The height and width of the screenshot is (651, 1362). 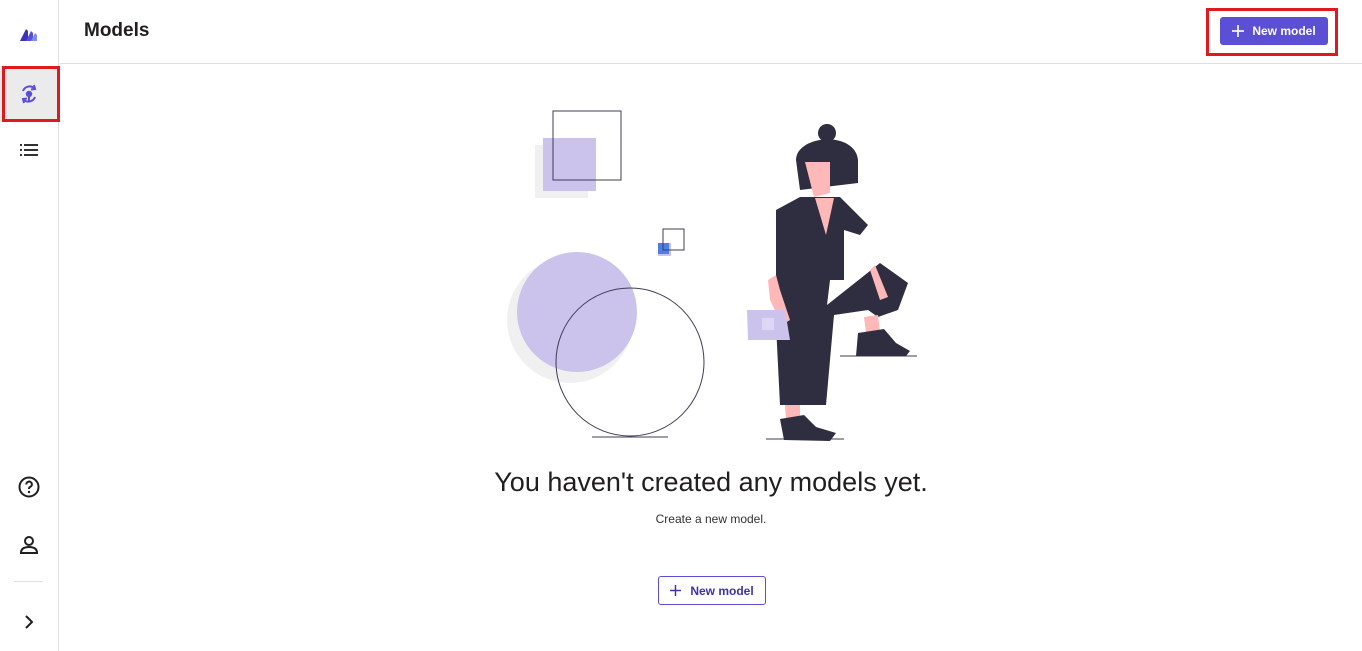 I want to click on empty-state-new-model-button: New model, so click(x=712, y=590).